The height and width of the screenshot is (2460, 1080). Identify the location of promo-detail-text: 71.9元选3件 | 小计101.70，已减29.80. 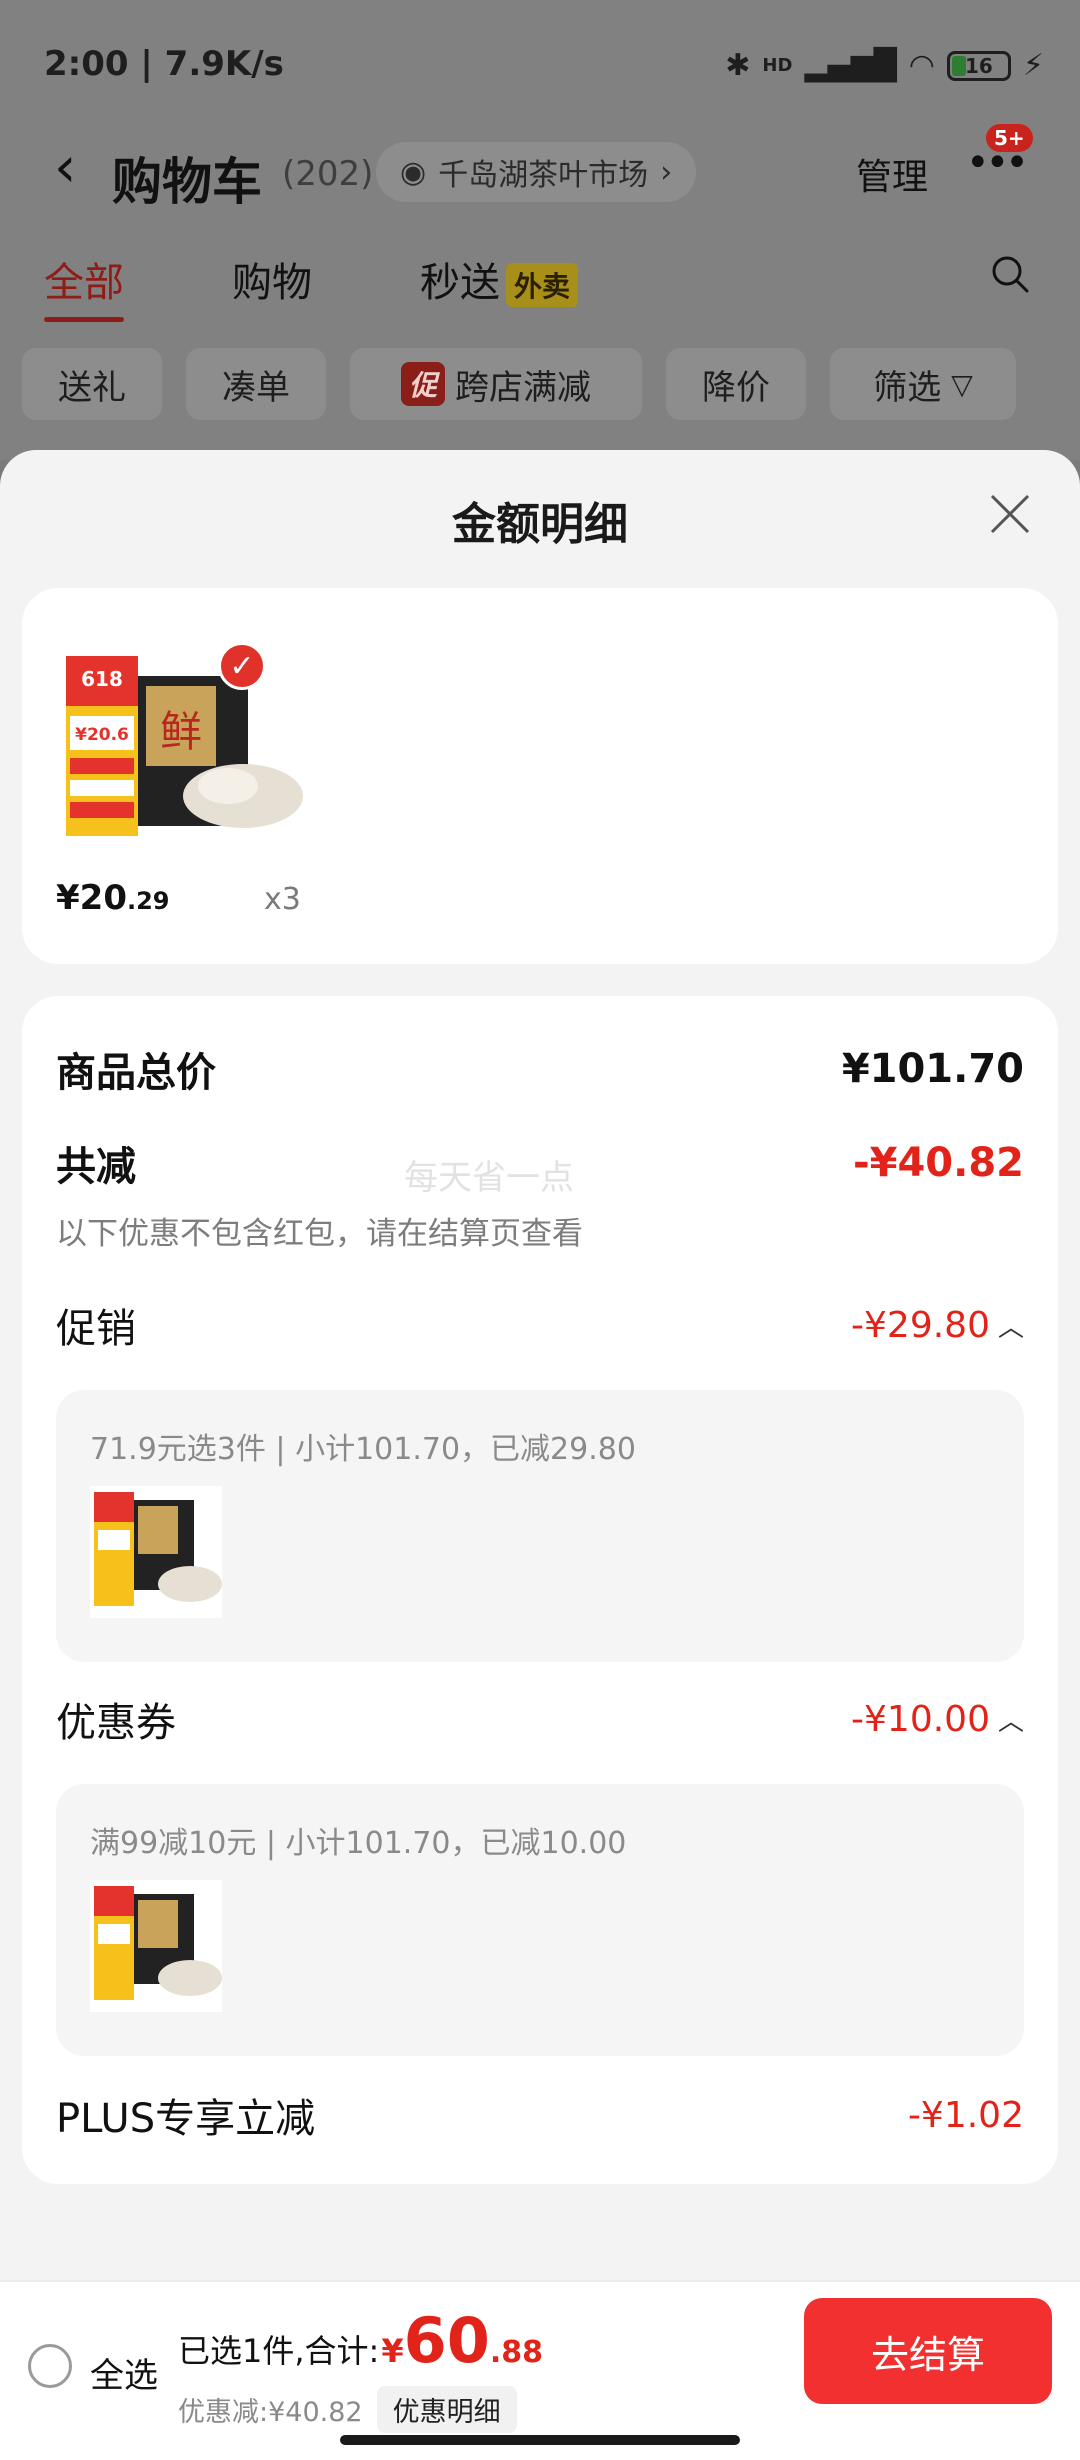
(363, 1449).